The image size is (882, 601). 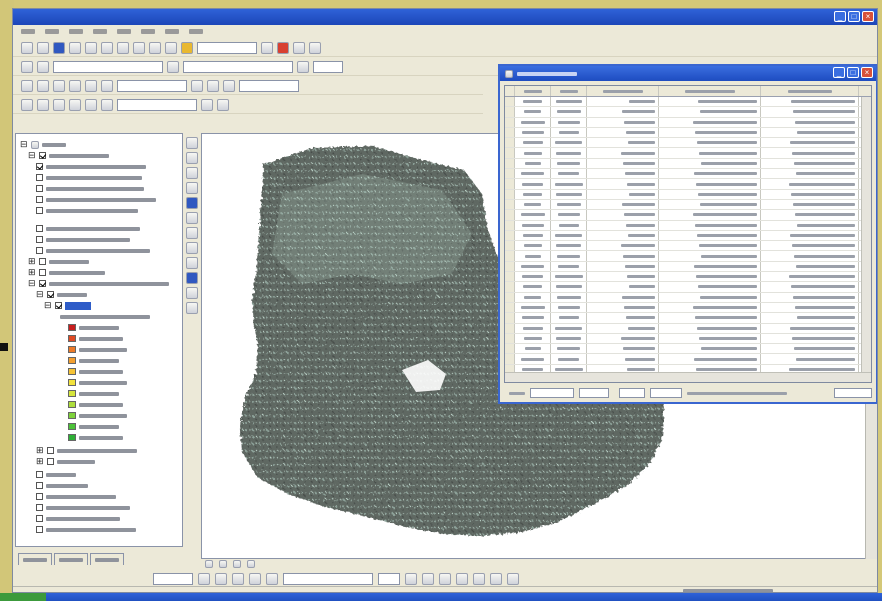 I want to click on zoom-to-selected-icon, so click(x=238, y=578).